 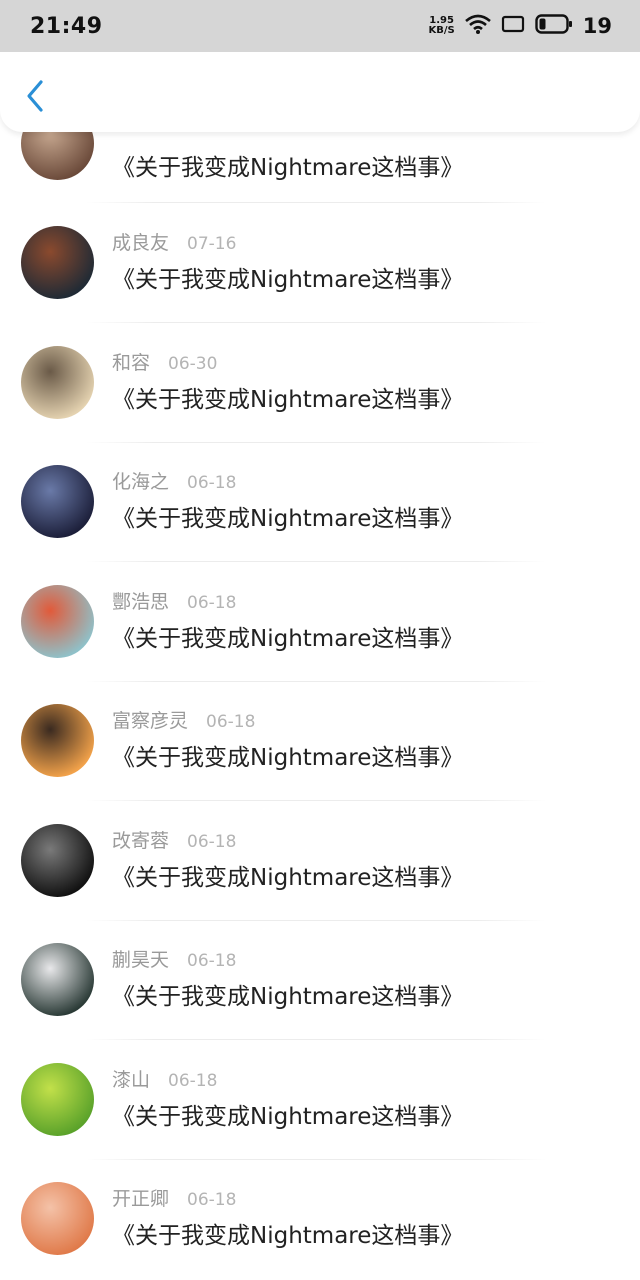 I want to click on list-item: 化海之 06-18 《关于我变成Nightmare这档事》, so click(x=320, y=525).